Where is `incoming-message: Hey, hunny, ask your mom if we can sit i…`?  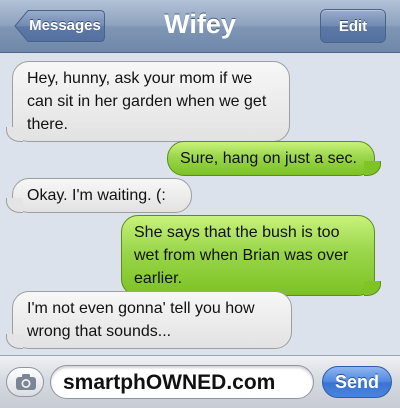
incoming-message: Hey, hunny, ask your mom if we can sit i… is located at coordinates (151, 101).